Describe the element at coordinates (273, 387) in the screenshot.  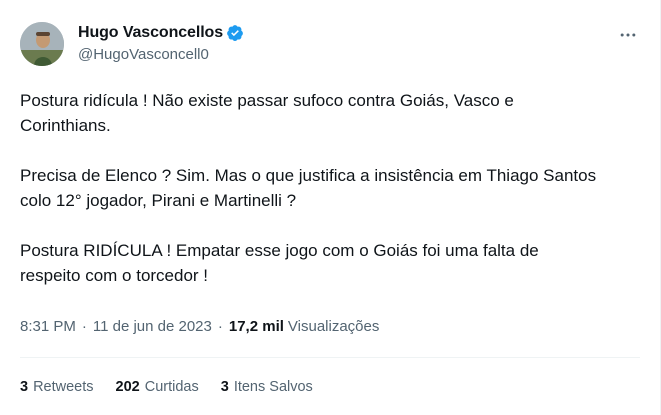
I see `saves-label: Itens Salvos` at that location.